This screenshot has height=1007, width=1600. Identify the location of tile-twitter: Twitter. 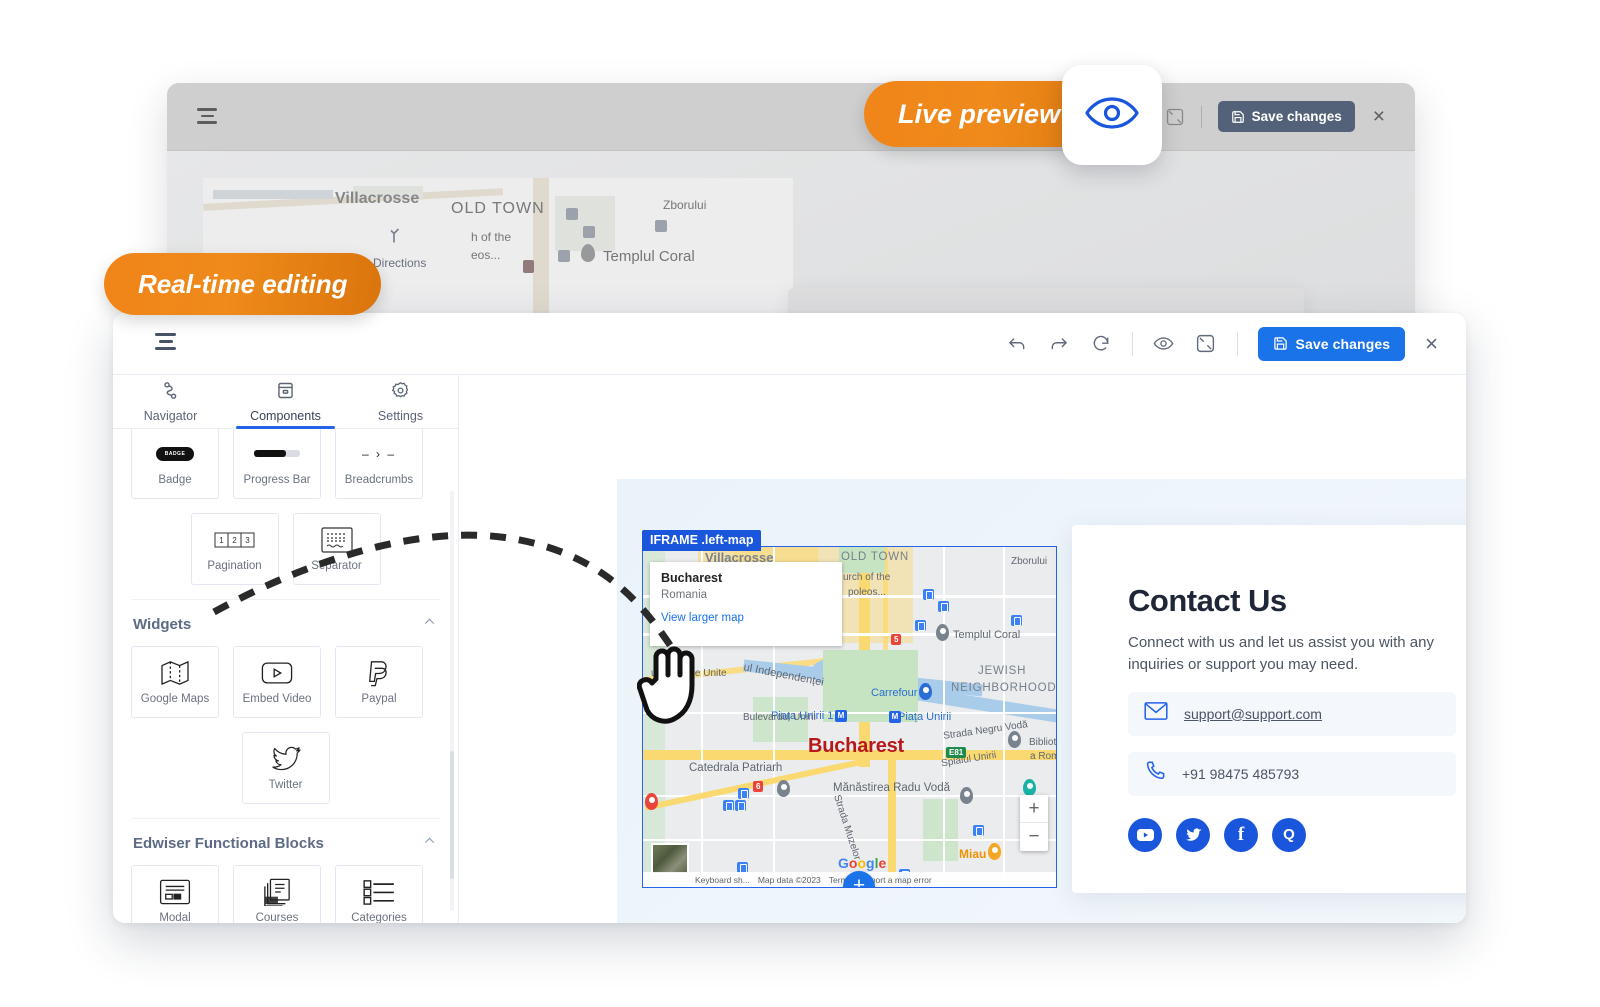
(285, 768).